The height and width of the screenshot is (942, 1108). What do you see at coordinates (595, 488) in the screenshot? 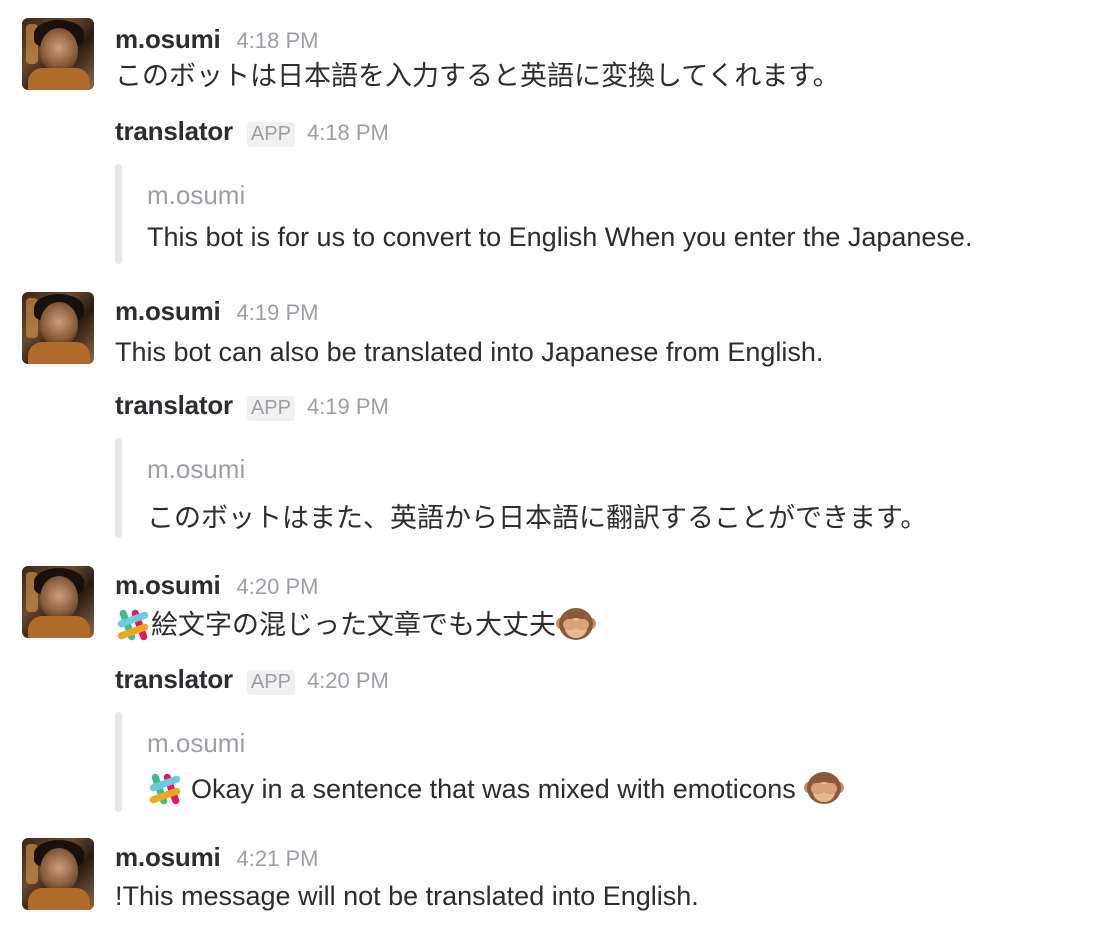
I see `message-attachment: m.osumi このボットはまた、英語から日本語に翻訳することができます。` at bounding box center [595, 488].